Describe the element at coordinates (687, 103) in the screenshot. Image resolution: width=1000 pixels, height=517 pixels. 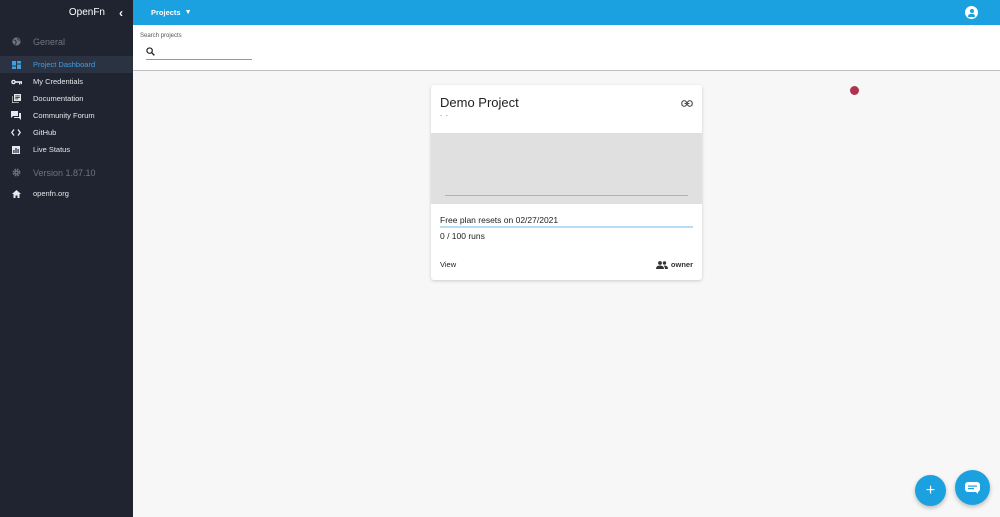
I see `link-icon` at that location.